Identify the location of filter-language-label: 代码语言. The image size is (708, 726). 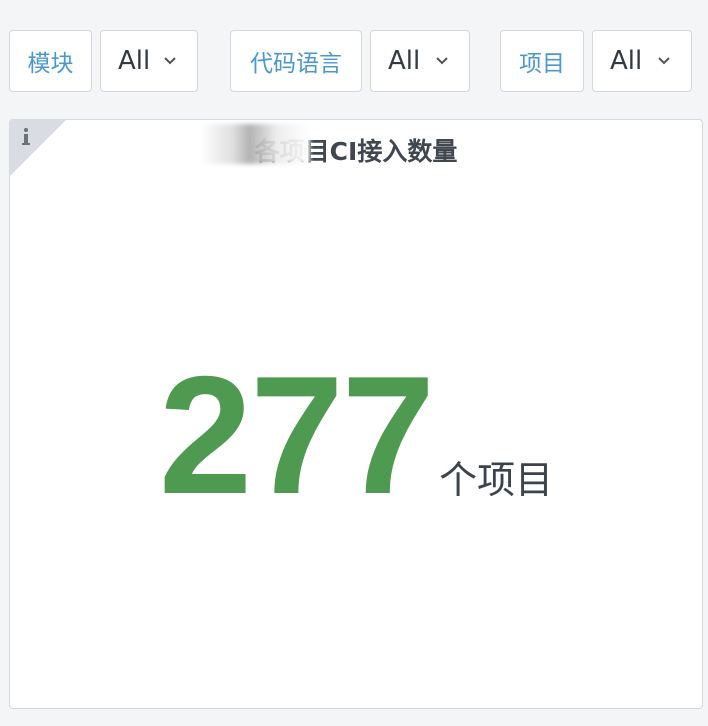
(296, 61).